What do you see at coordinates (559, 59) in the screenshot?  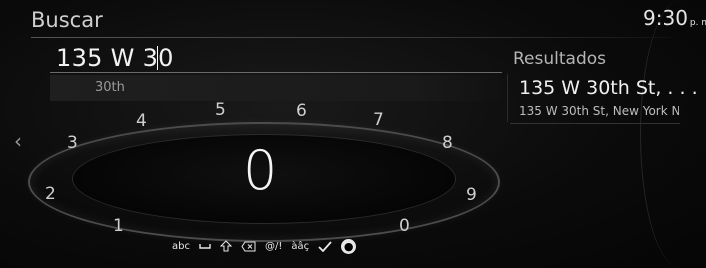 I see `results-heading: Resultados` at bounding box center [559, 59].